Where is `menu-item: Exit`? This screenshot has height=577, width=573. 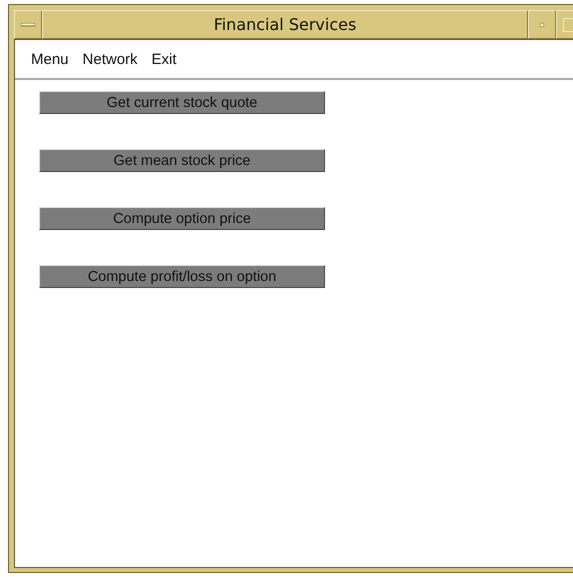
menu-item: Exit is located at coordinates (164, 59).